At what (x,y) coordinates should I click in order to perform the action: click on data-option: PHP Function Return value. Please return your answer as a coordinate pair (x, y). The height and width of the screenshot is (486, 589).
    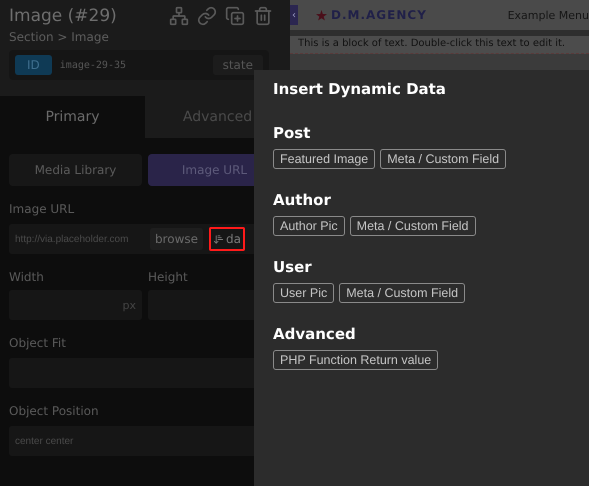
    Looking at the image, I should click on (355, 360).